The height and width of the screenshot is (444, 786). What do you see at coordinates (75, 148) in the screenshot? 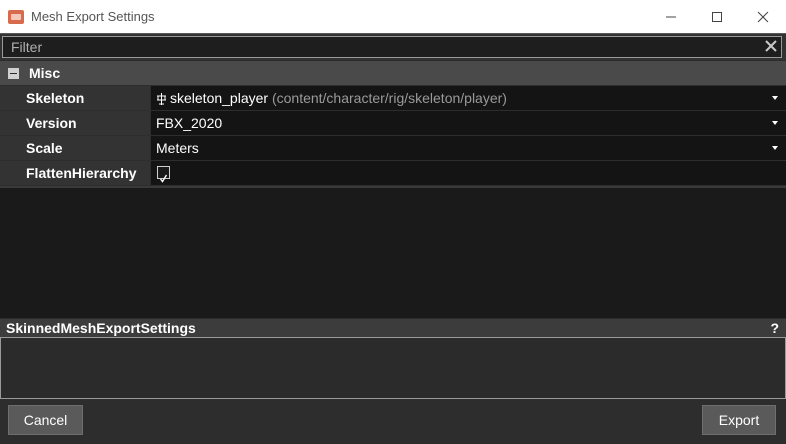
I see `property-label-scale: Scale` at bounding box center [75, 148].